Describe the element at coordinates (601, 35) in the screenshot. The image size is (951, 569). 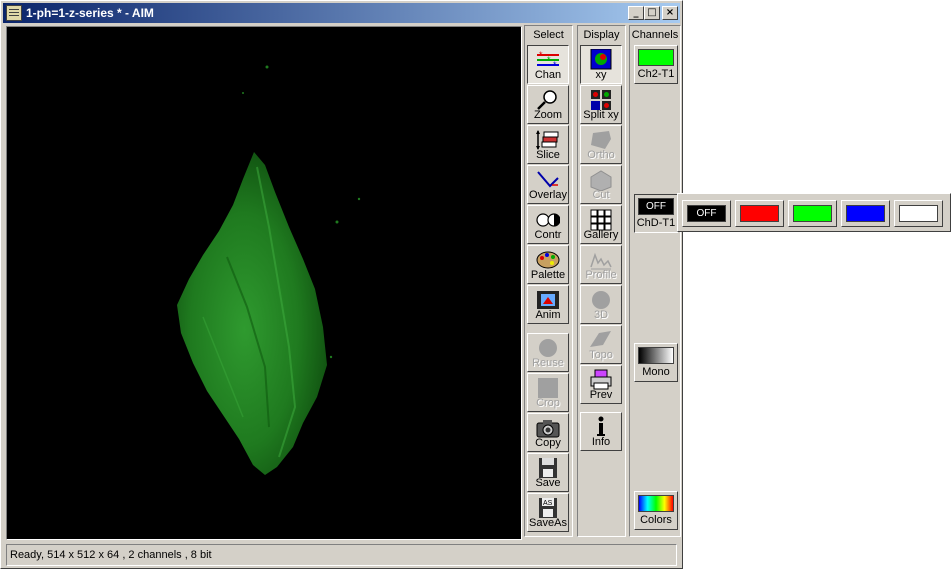
I see `display-header: Display` at that location.